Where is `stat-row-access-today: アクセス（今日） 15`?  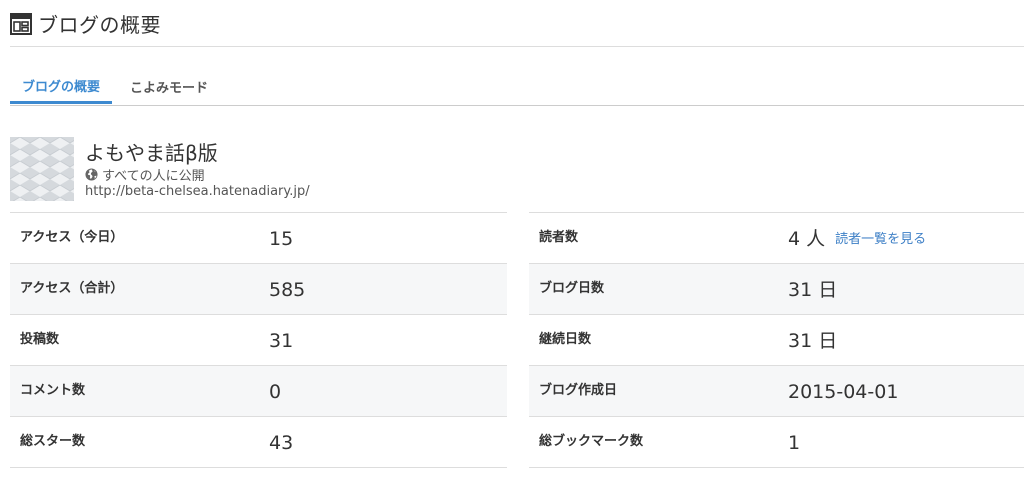 stat-row-access-today: アクセス（今日） 15 is located at coordinates (258, 237).